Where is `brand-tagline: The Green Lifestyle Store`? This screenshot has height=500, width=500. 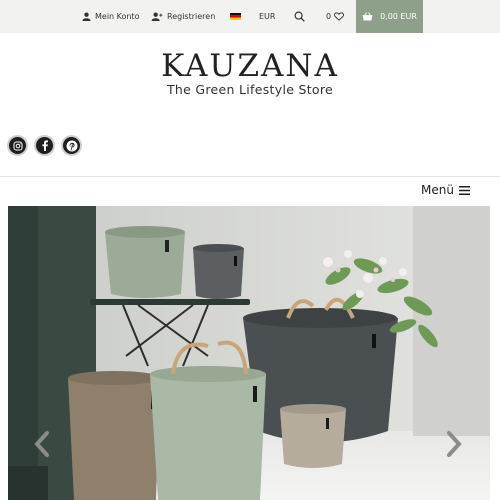 brand-tagline: The Green Lifestyle Store is located at coordinates (250, 89).